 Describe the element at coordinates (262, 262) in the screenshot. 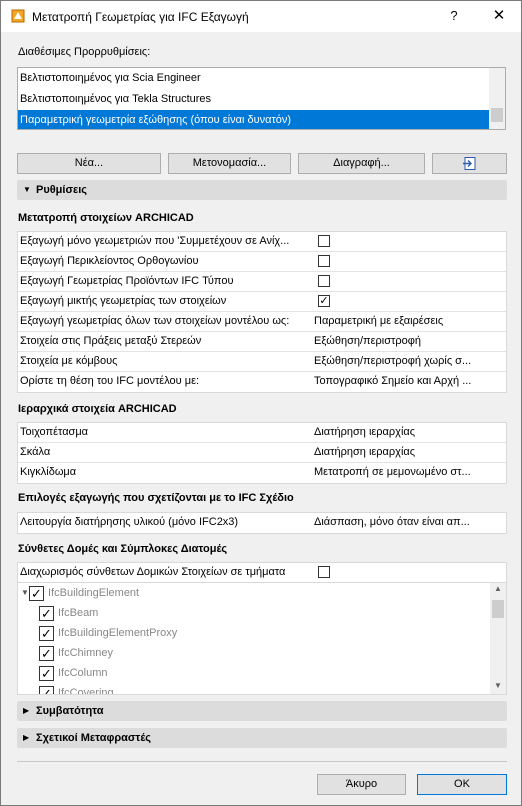

I see `setting-row: Εξαγωγή Περικλείοντος Ορθογωνίου` at that location.